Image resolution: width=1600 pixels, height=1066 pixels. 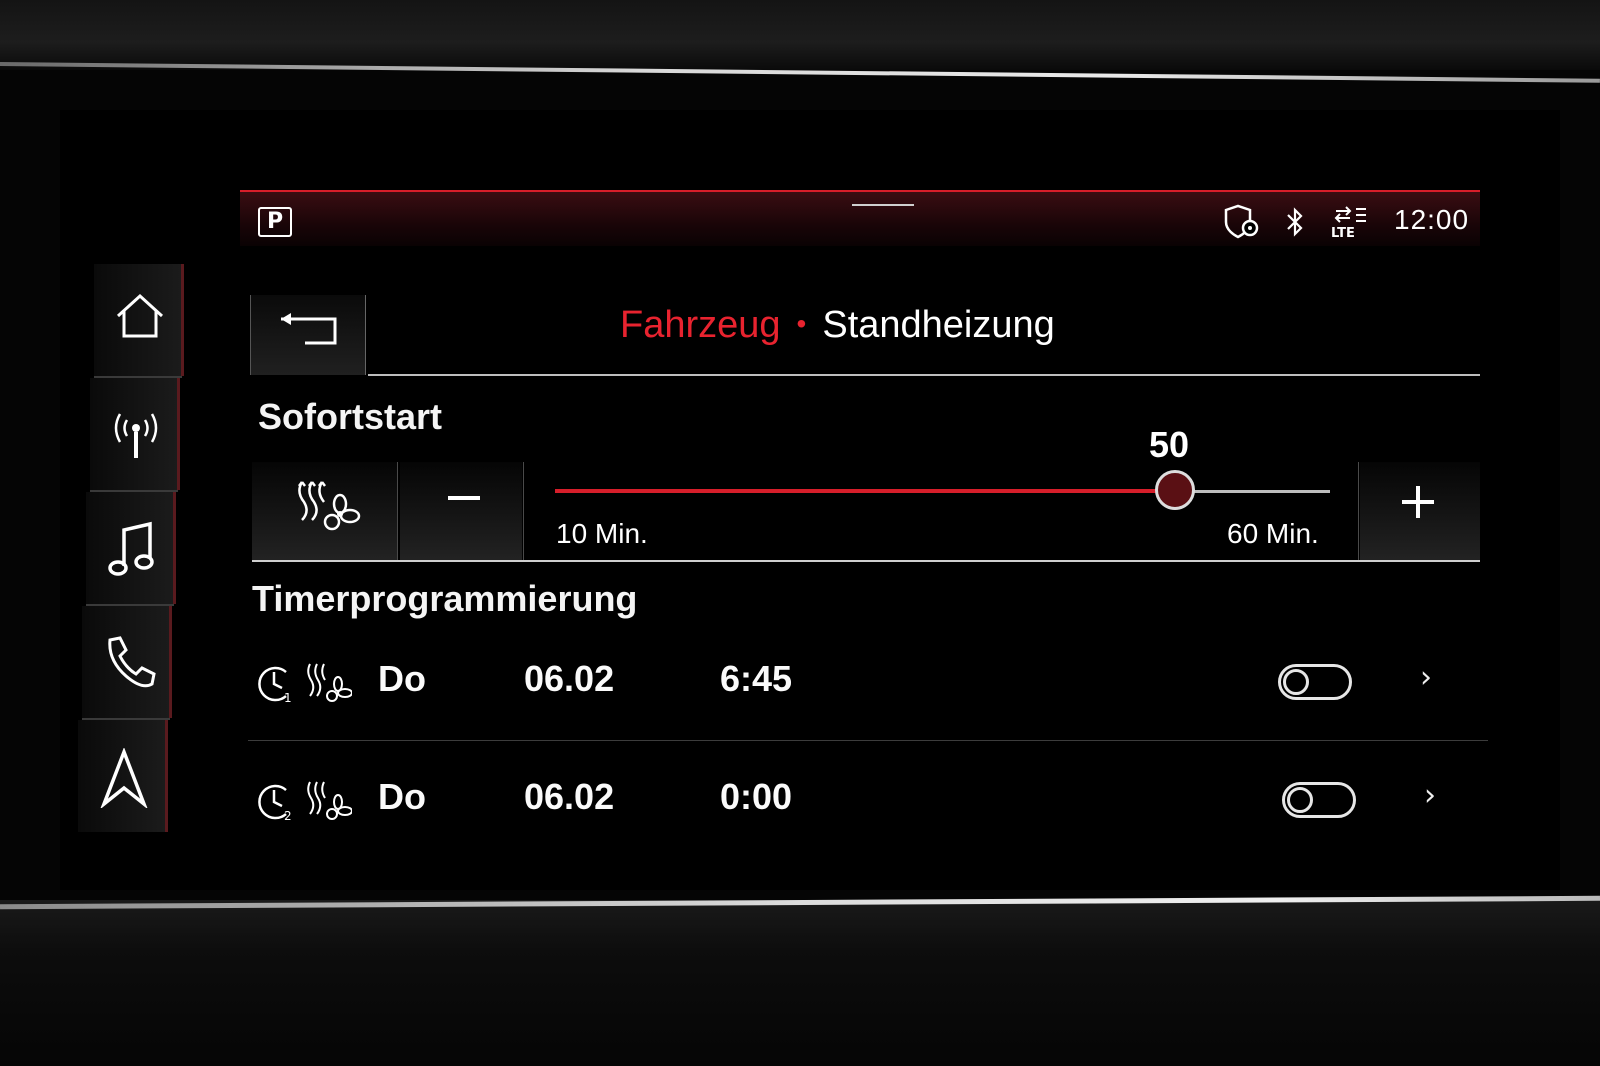 What do you see at coordinates (288, 815) in the screenshot?
I see `timer-index: 2` at bounding box center [288, 815].